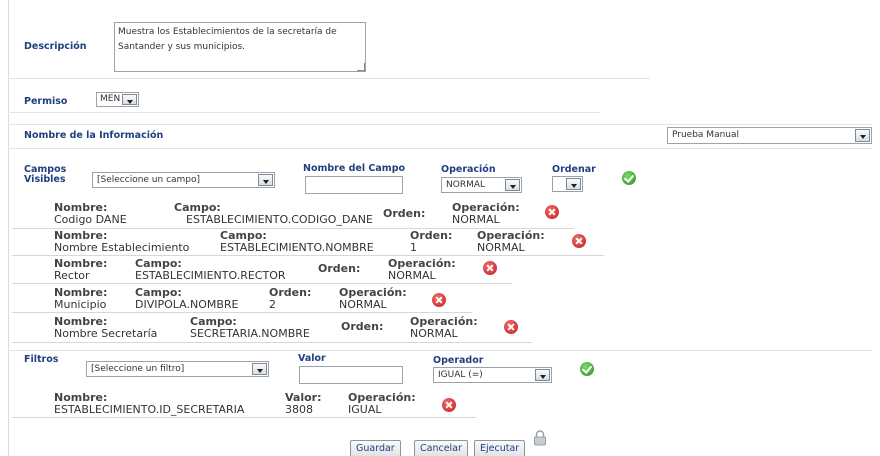 Image resolution: width=880 pixels, height=456 pixels. I want to click on campo-select: [Seleccione un campo], so click(183, 180).